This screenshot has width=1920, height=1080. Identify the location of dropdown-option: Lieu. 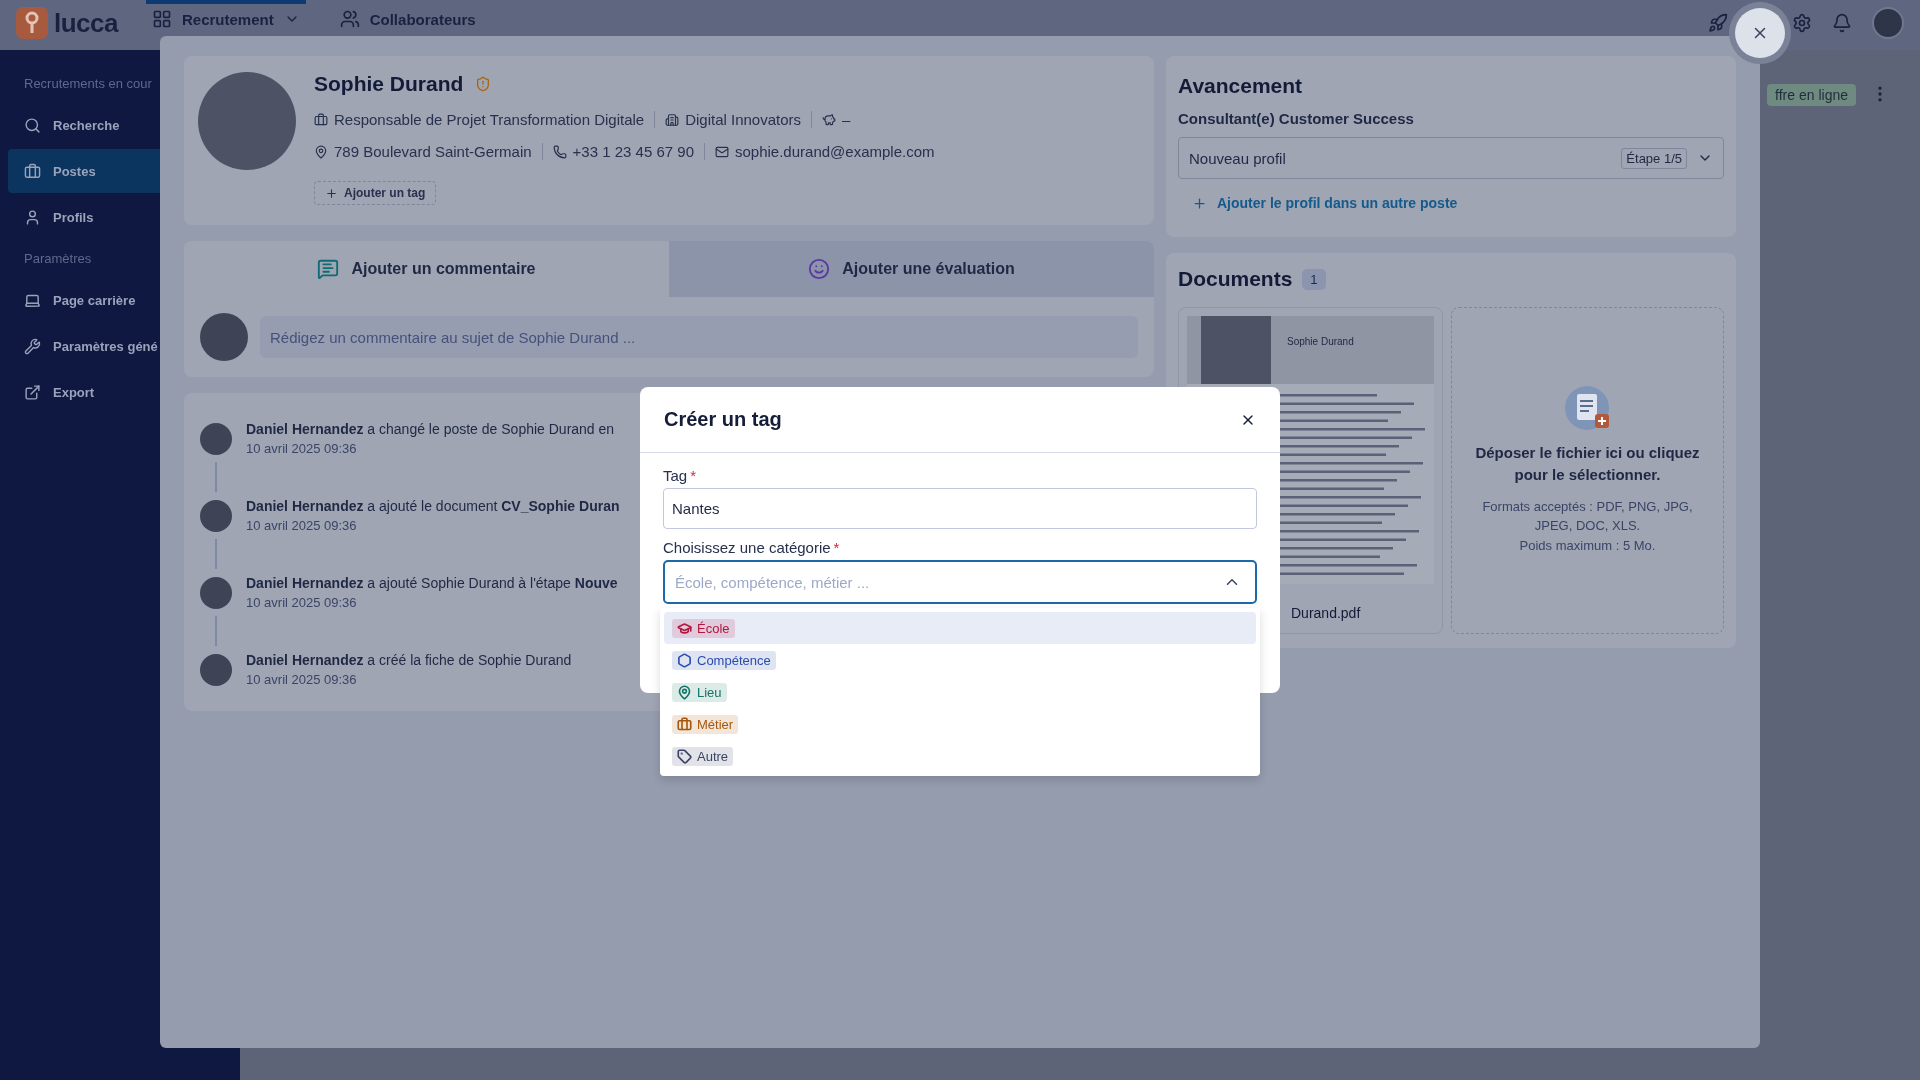
(960, 692).